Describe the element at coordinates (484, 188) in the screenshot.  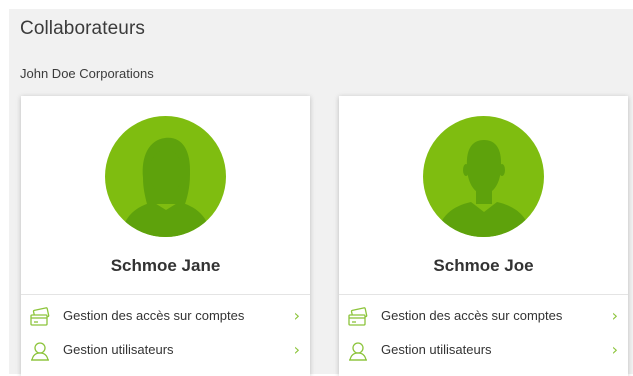
I see `male-silhouette` at that location.